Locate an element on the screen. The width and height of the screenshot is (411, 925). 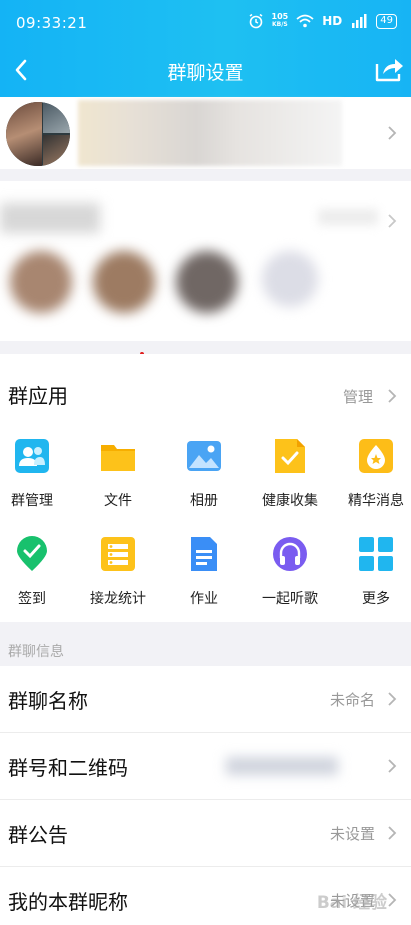
status-bar: 09:33:21 105 KB/S HD 49 is located at coordinates (205, 24).